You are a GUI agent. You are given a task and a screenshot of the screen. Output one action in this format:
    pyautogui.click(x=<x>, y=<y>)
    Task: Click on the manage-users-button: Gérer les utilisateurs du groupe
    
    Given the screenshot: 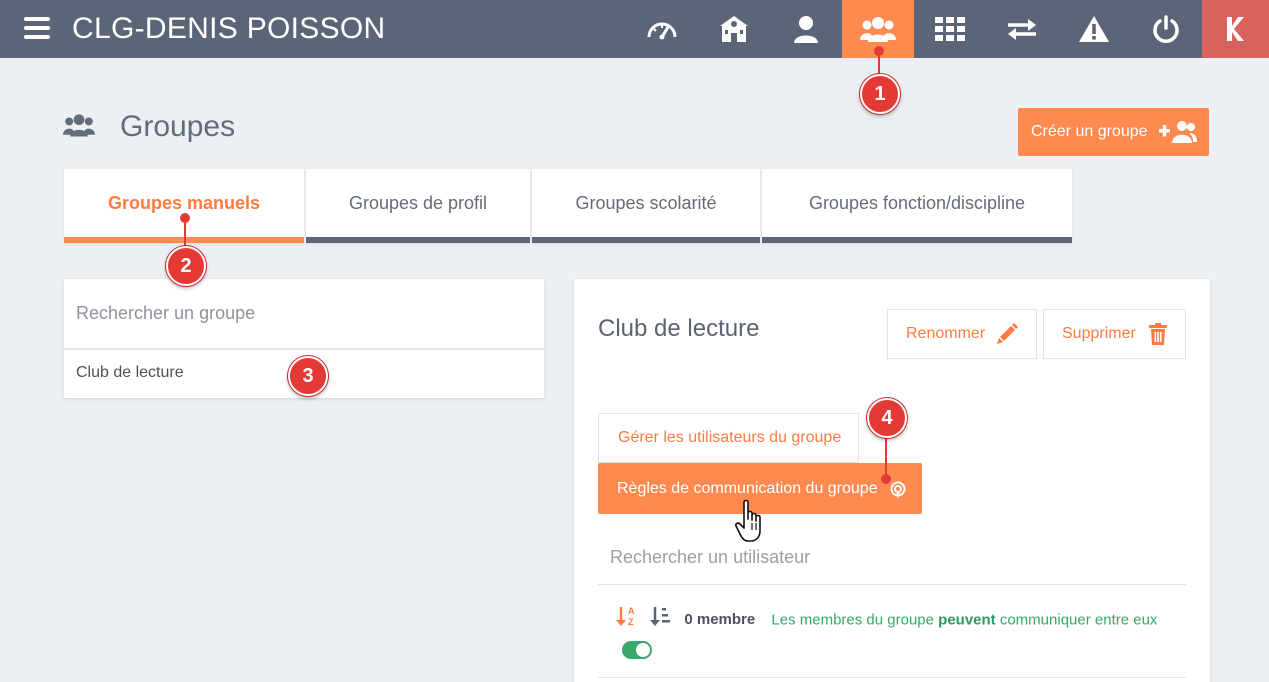 What is the action you would take?
    pyautogui.click(x=728, y=438)
    